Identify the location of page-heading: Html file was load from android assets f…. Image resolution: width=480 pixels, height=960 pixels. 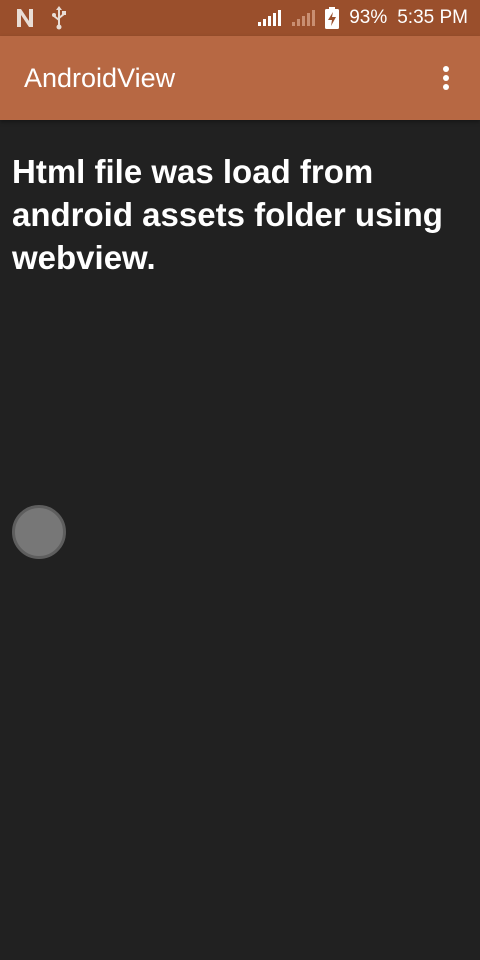
(227, 214).